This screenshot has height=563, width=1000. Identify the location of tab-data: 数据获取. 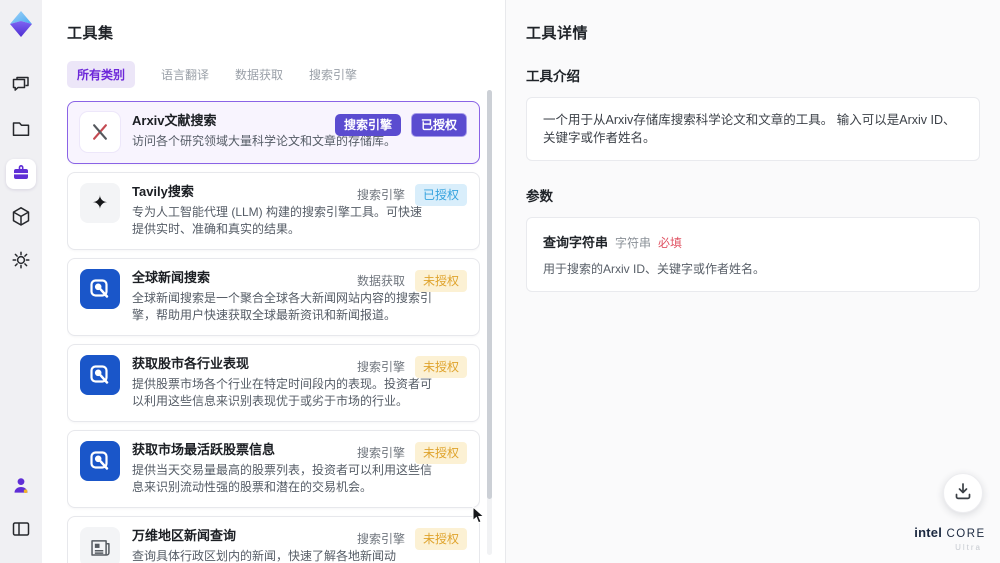
(259, 74).